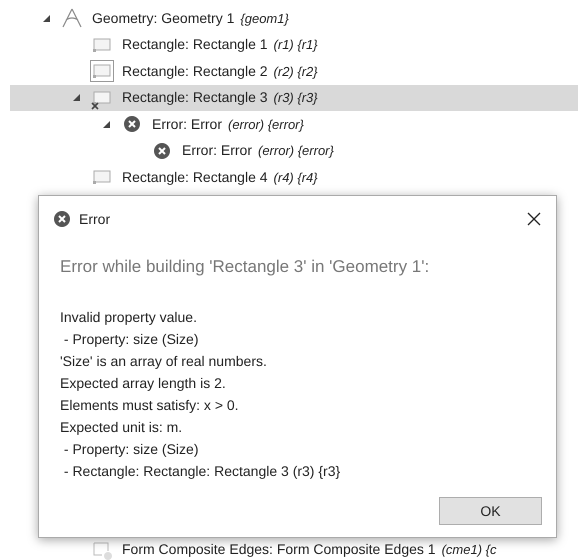  Describe the element at coordinates (122, 427) in the screenshot. I see `error-message-line: Expected unit is: m.` at that location.